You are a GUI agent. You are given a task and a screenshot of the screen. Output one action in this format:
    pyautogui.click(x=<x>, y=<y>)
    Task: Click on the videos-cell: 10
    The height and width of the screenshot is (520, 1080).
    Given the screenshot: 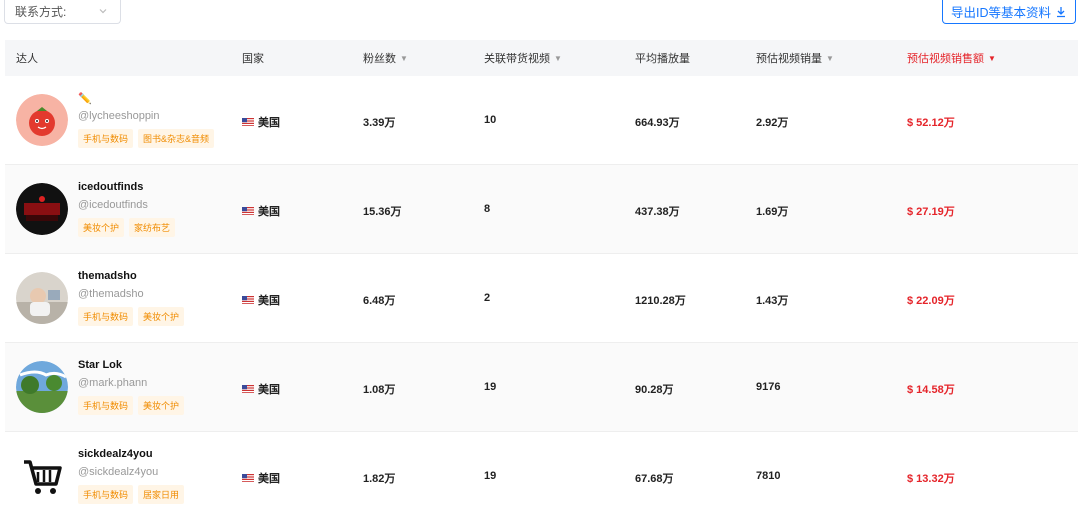 What is the action you would take?
    pyautogui.click(x=490, y=120)
    